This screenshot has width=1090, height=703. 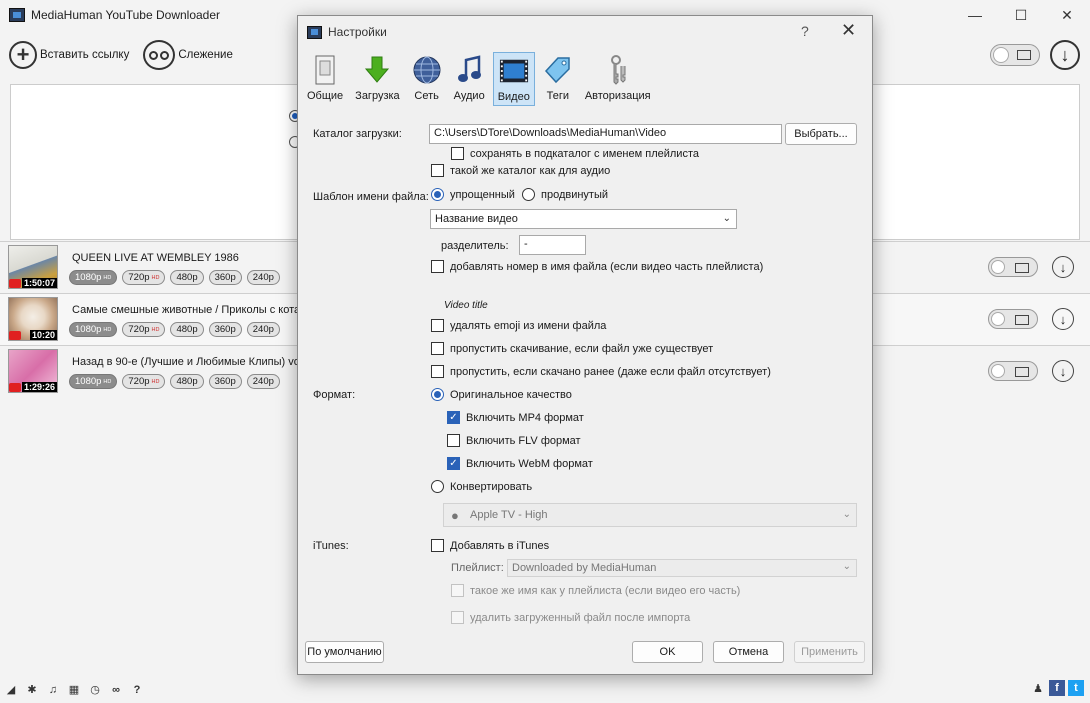 What do you see at coordinates (43, 335) in the screenshot?
I see `duration: 10:20` at bounding box center [43, 335].